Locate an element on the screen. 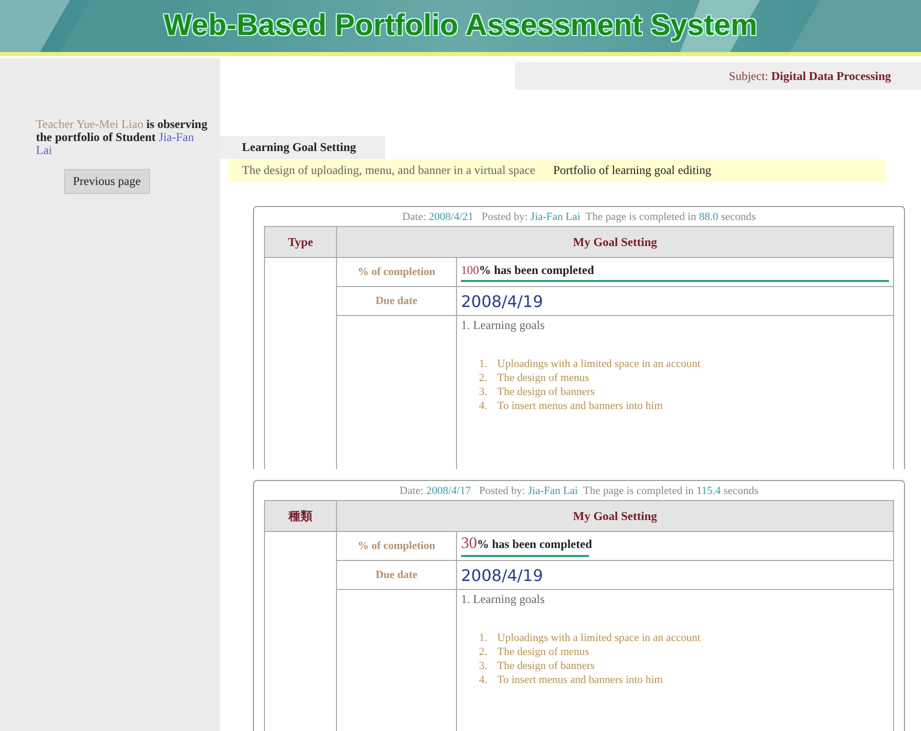 The image size is (921, 731). page-title: Portfolio of learning goal editing is located at coordinates (632, 170).